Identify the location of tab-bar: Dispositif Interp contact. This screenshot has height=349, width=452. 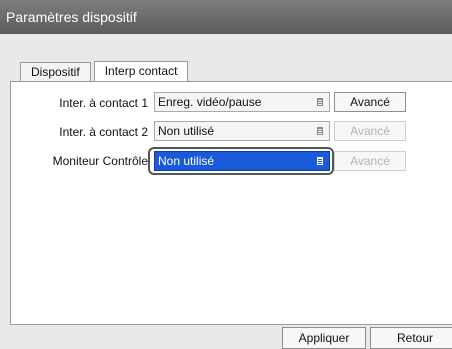
(105, 71).